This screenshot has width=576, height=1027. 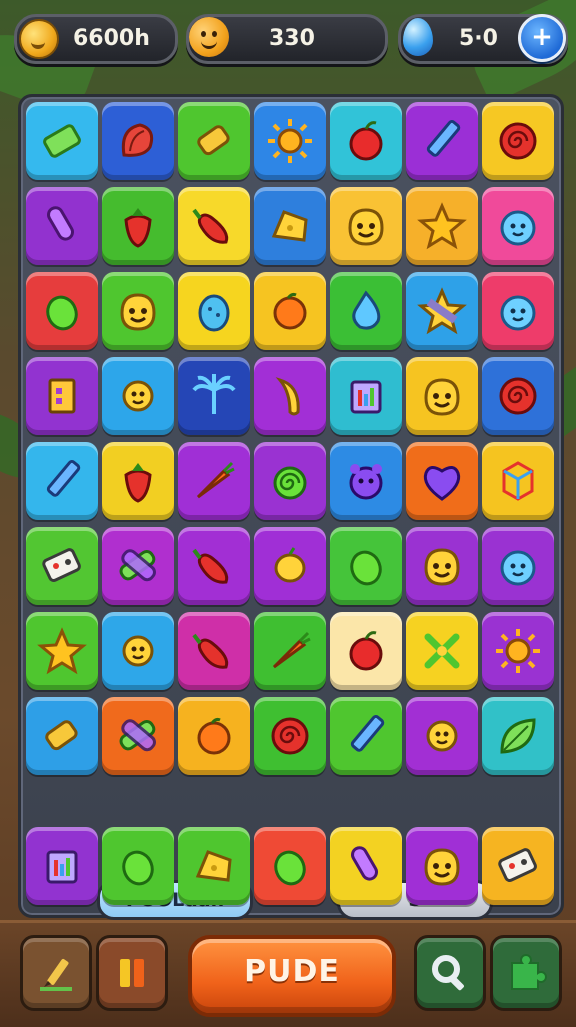 I want to click on add-gems-button: +, so click(x=542, y=38).